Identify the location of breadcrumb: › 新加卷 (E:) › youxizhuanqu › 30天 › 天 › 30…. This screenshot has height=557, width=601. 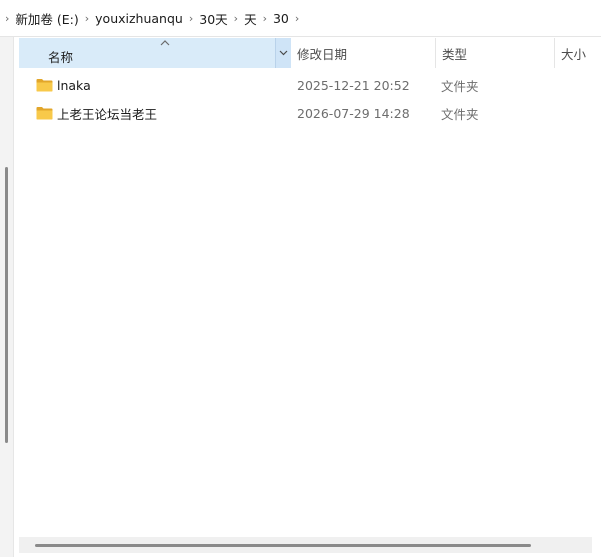
(300, 18).